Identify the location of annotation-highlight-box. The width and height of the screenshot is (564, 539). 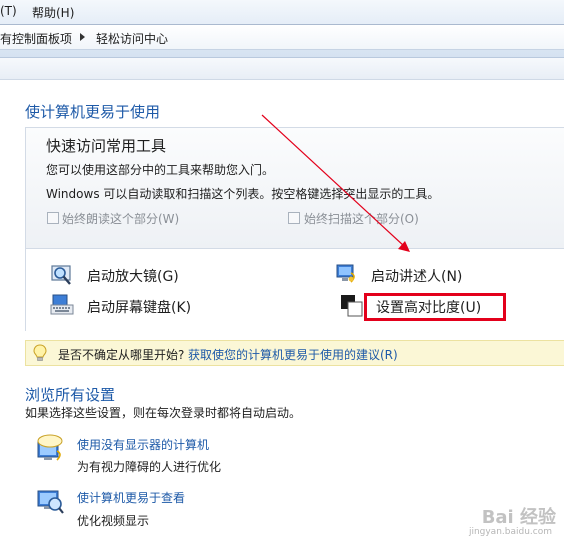
(435, 307).